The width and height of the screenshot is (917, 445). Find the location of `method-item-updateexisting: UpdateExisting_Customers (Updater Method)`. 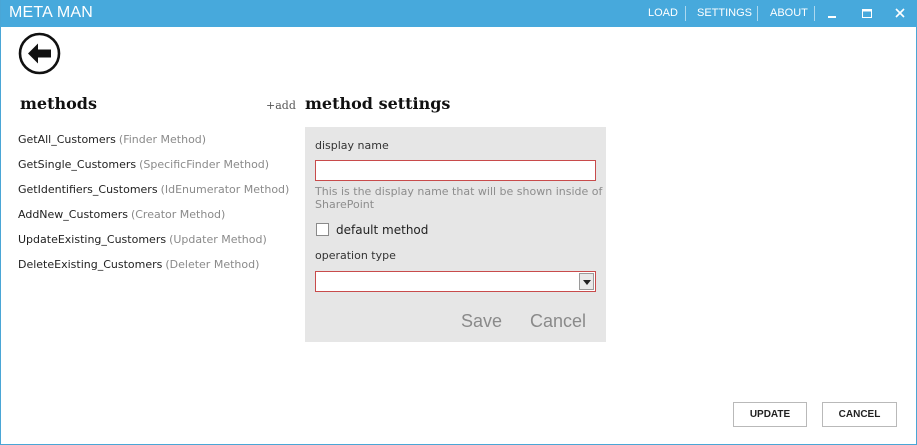

method-item-updateexisting: UpdateExisting_Customers (Updater Method) is located at coordinates (163, 245).